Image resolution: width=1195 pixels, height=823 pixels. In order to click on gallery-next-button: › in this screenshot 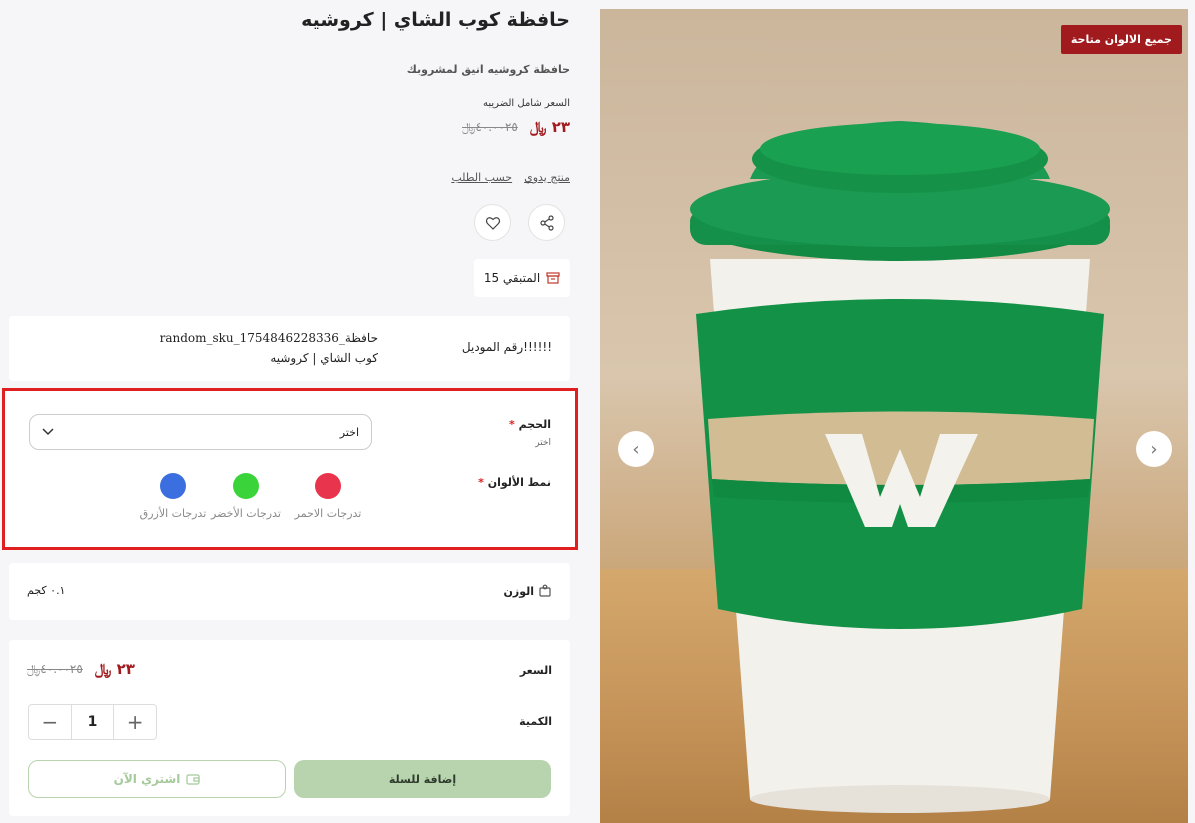, I will do `click(1154, 449)`.